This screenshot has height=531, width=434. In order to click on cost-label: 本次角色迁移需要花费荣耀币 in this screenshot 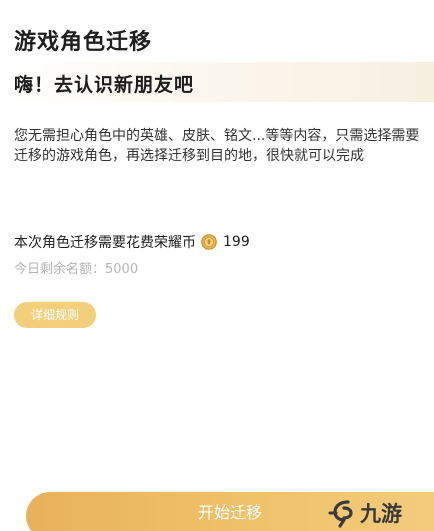, I will do `click(105, 243)`.